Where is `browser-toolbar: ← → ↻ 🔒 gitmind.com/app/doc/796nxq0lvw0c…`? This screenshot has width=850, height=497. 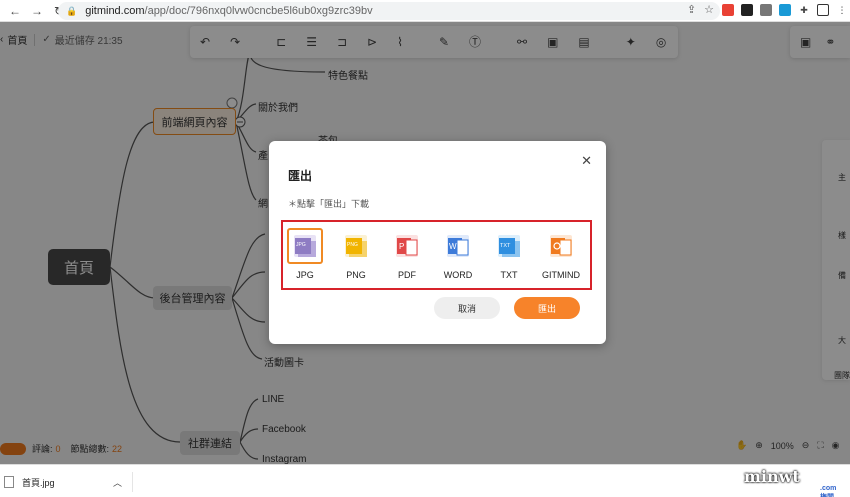
browser-toolbar: ← → ↻ 🔒 gitmind.com/app/doc/796nxq0lvw0c… is located at coordinates (425, 11).